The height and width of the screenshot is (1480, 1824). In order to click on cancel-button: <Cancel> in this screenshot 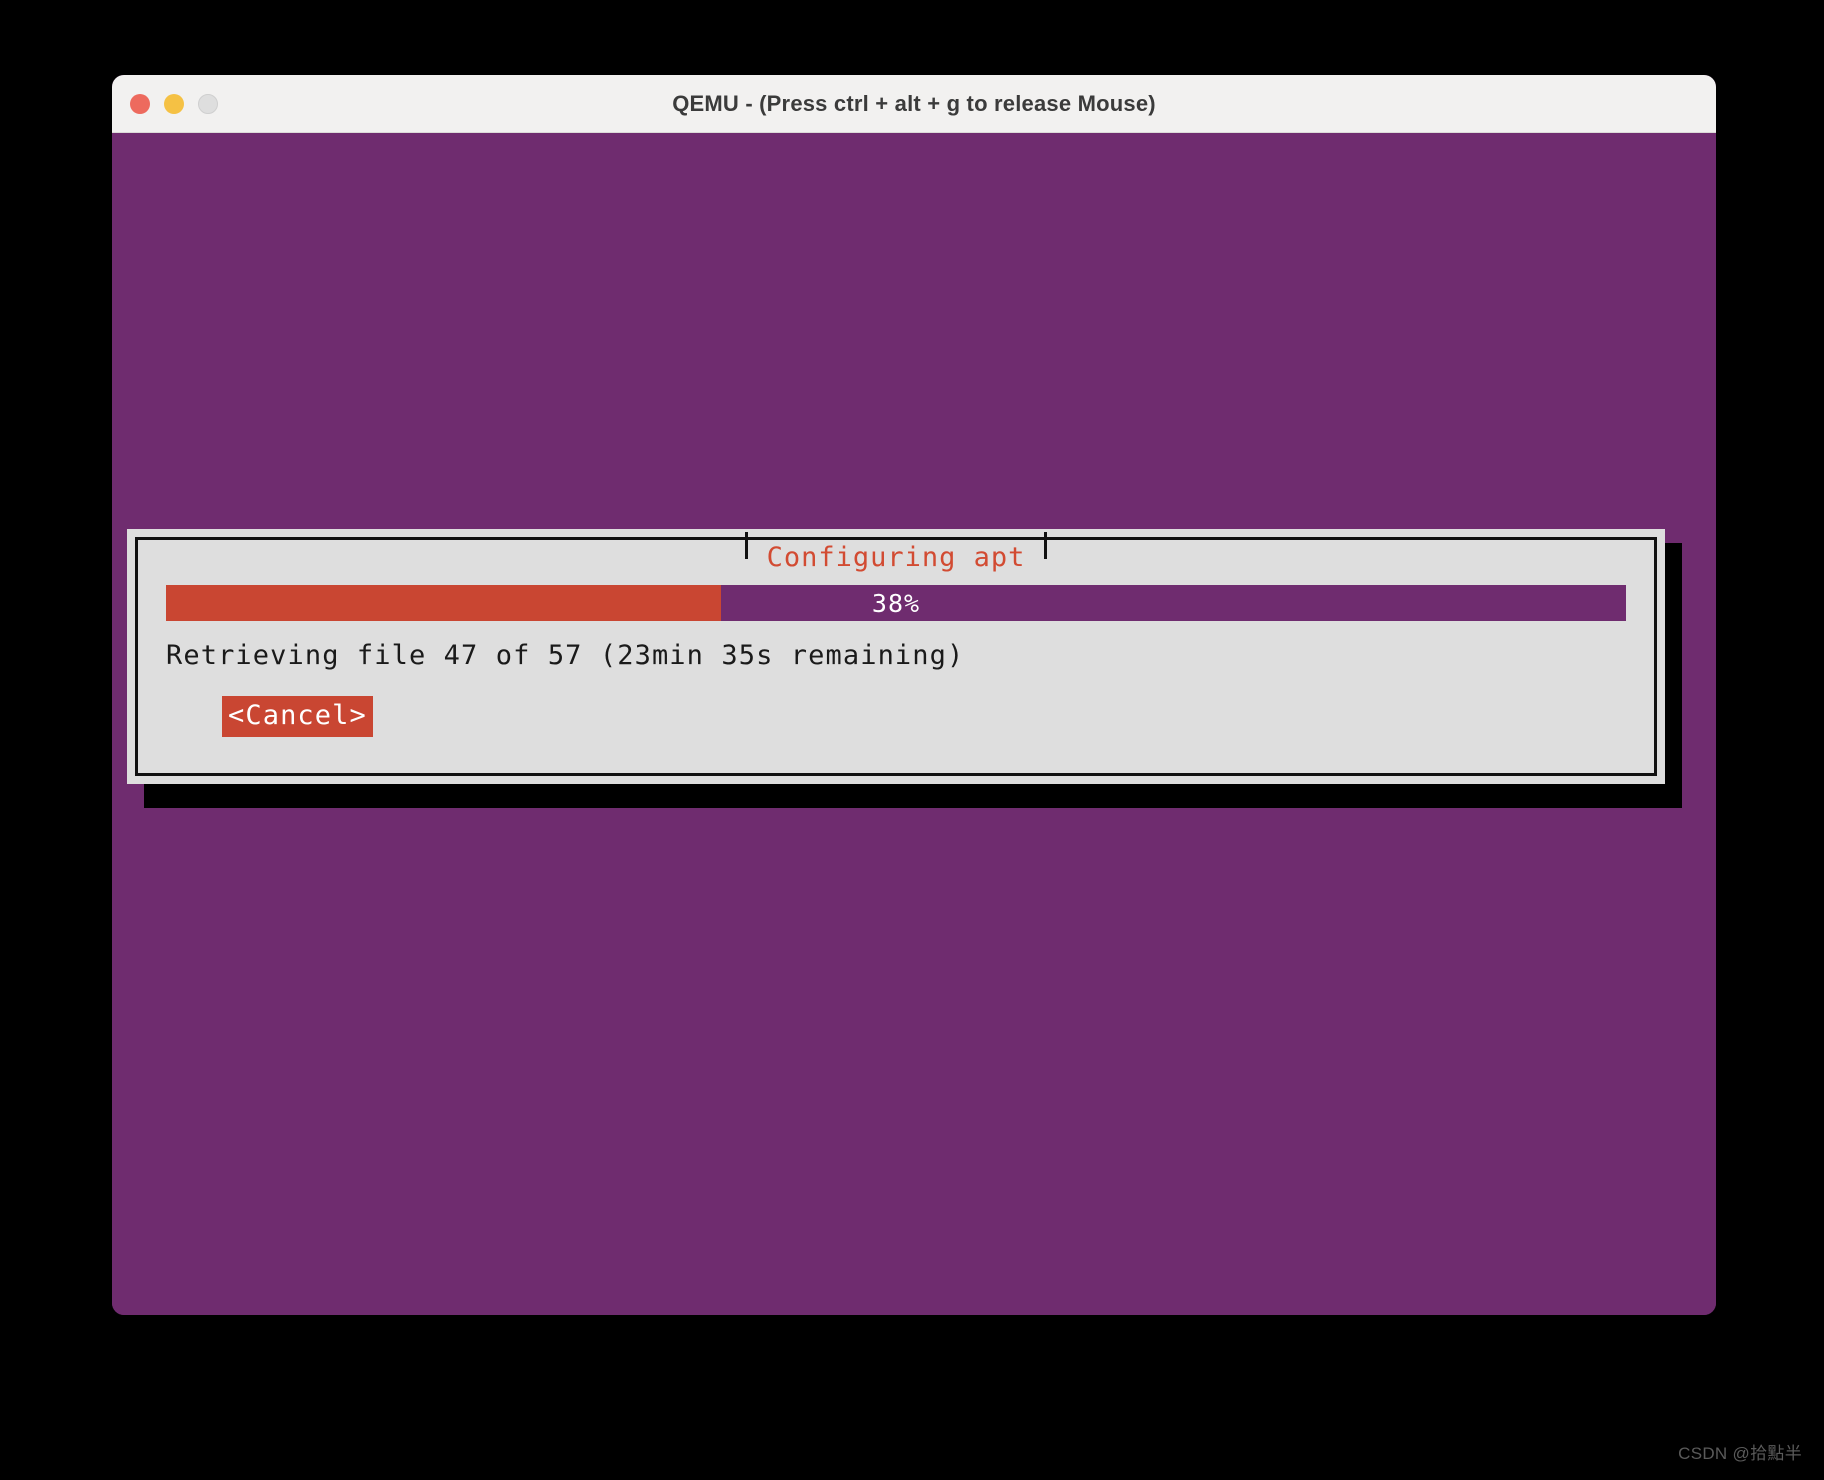, I will do `click(297, 716)`.